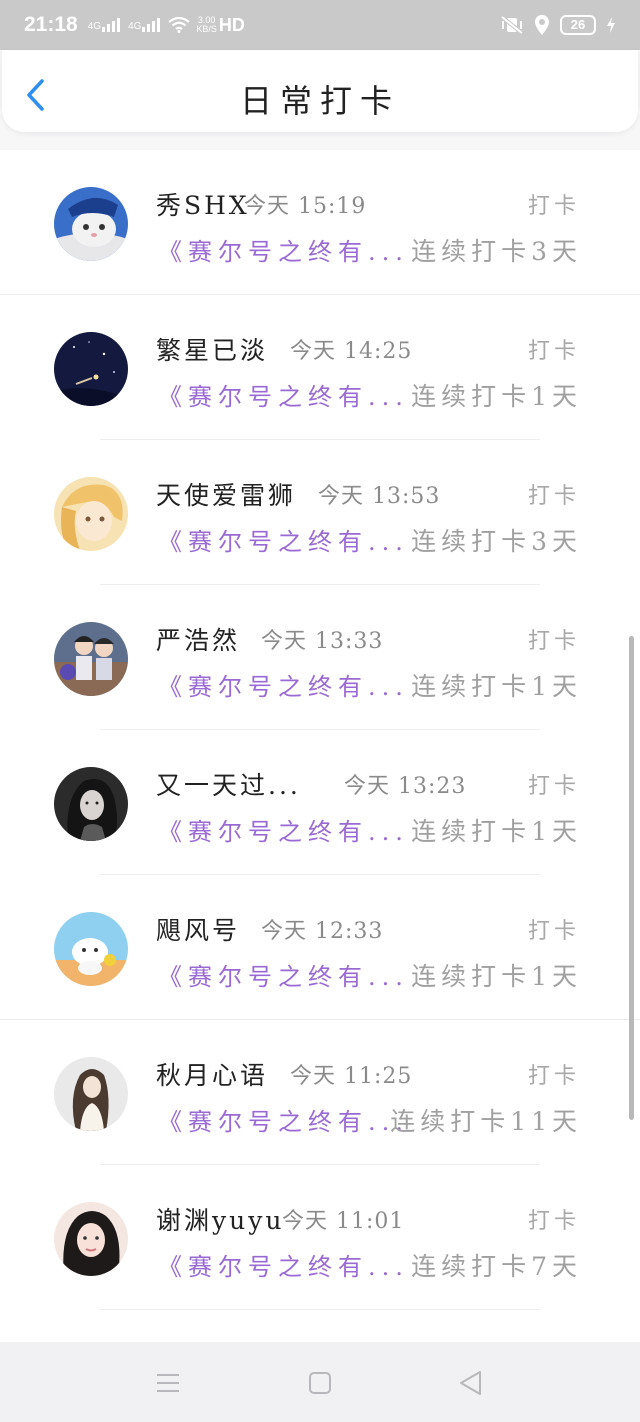 Image resolution: width=640 pixels, height=1422 pixels. What do you see at coordinates (144, 25) in the screenshot?
I see `signal-icon-2: 4G` at bounding box center [144, 25].